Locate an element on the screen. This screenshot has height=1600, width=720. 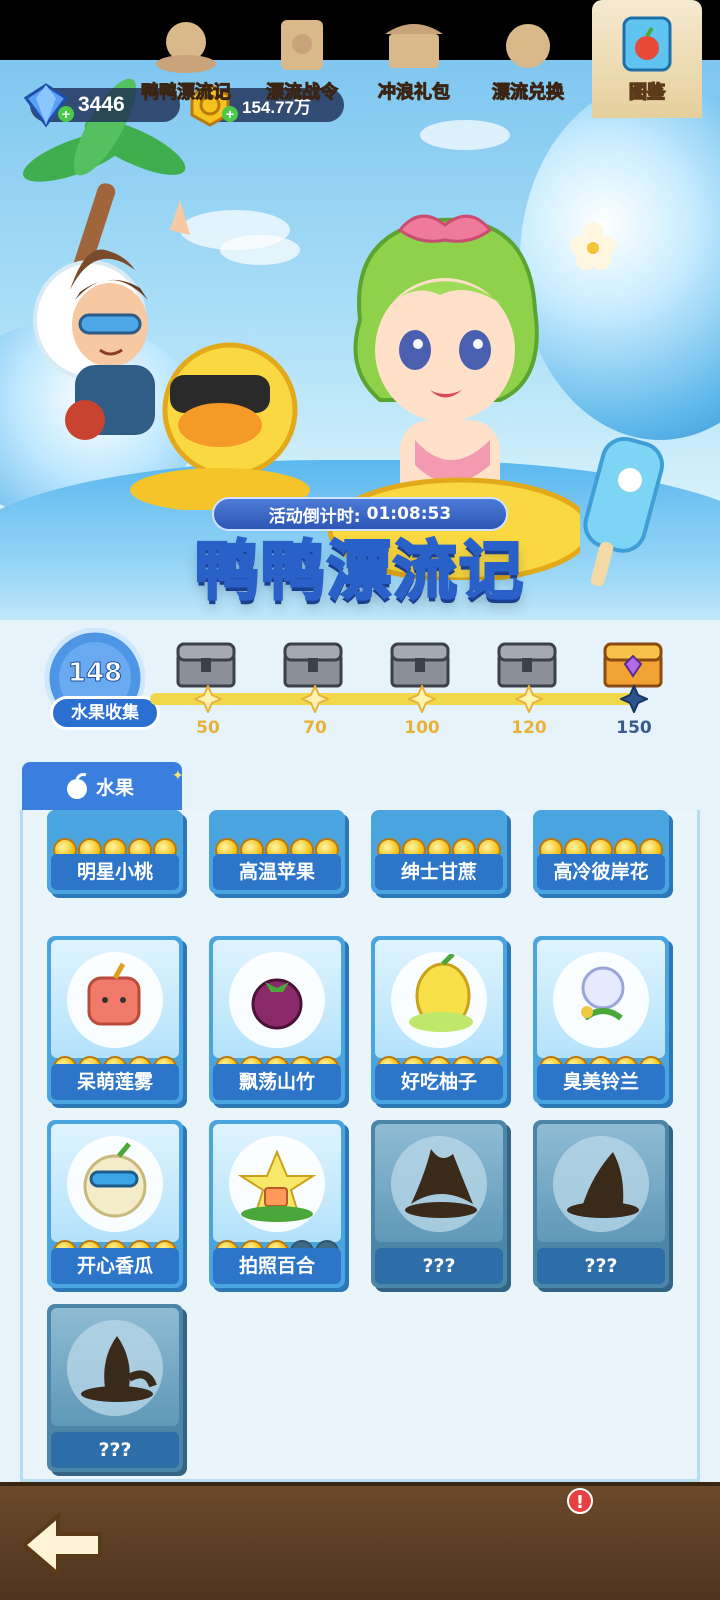
collection-card: 飘荡山竹 is located at coordinates (277, 1020).